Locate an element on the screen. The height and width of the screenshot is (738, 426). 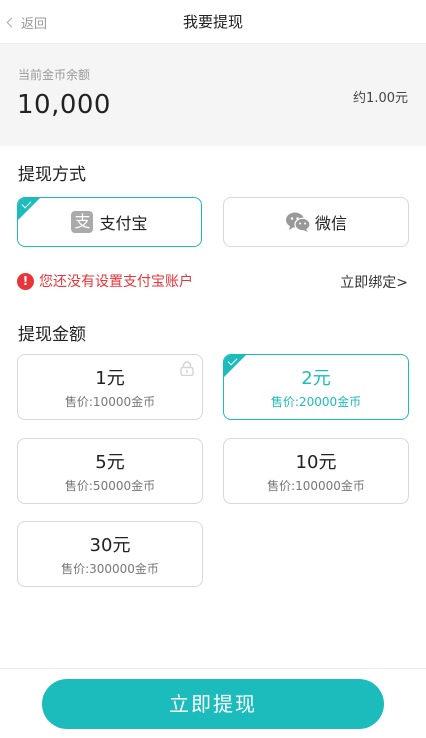
alipay-label: 支付宝 is located at coordinates (123, 223).